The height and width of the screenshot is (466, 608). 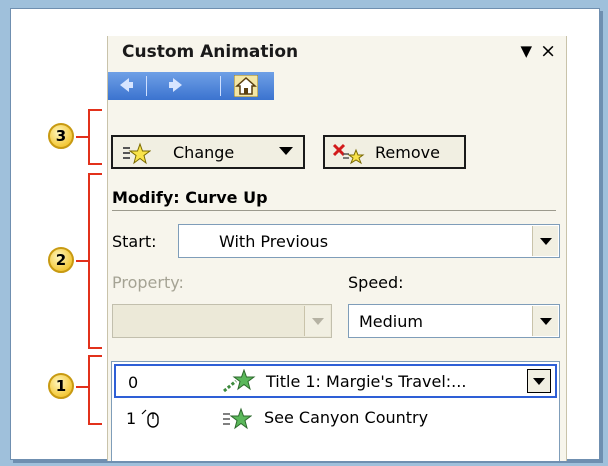 What do you see at coordinates (376, 282) in the screenshot?
I see `speed-label: Speed:` at bounding box center [376, 282].